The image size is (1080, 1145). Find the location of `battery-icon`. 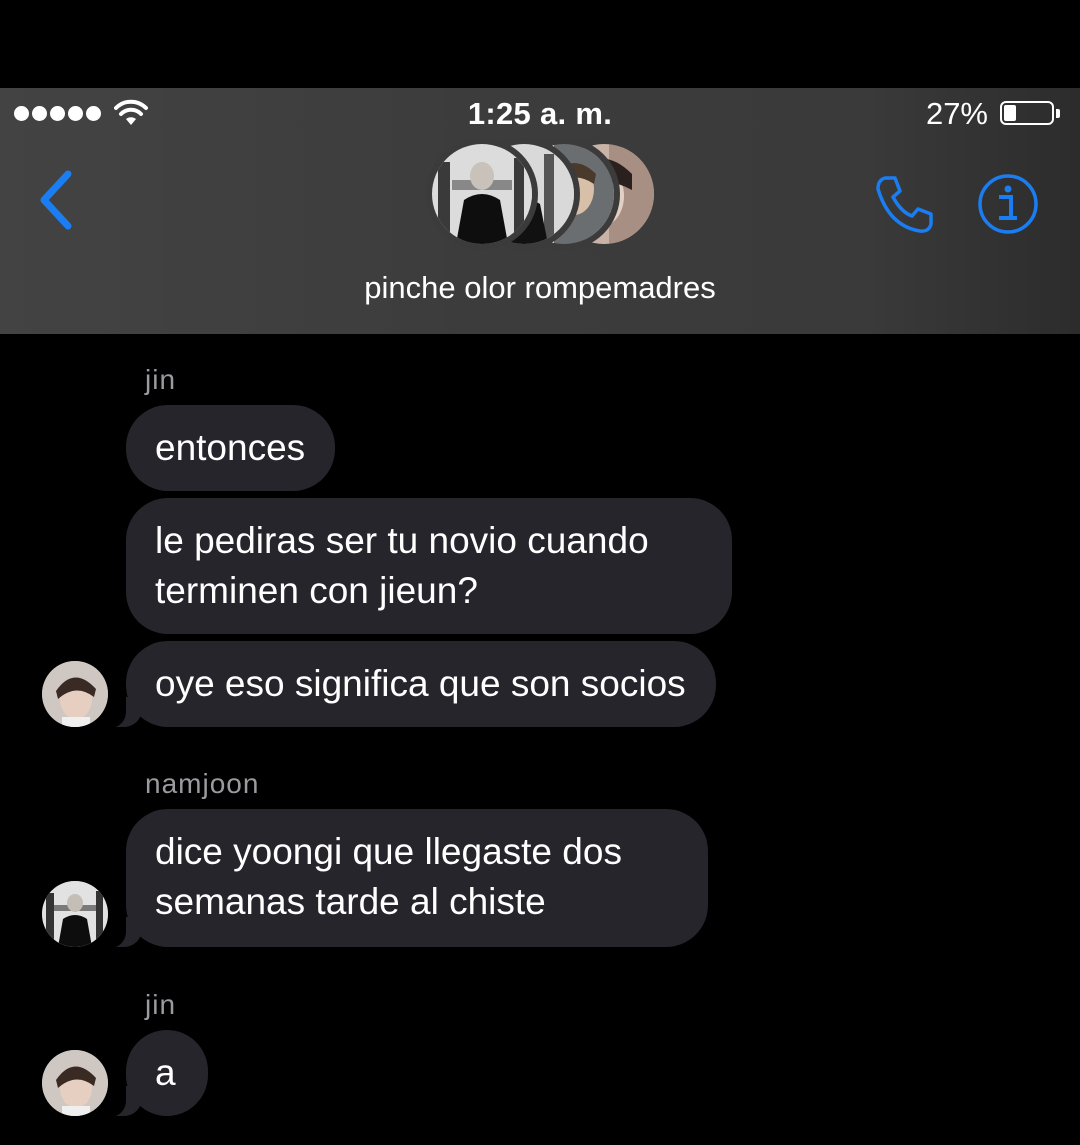

battery-icon is located at coordinates (1027, 113).